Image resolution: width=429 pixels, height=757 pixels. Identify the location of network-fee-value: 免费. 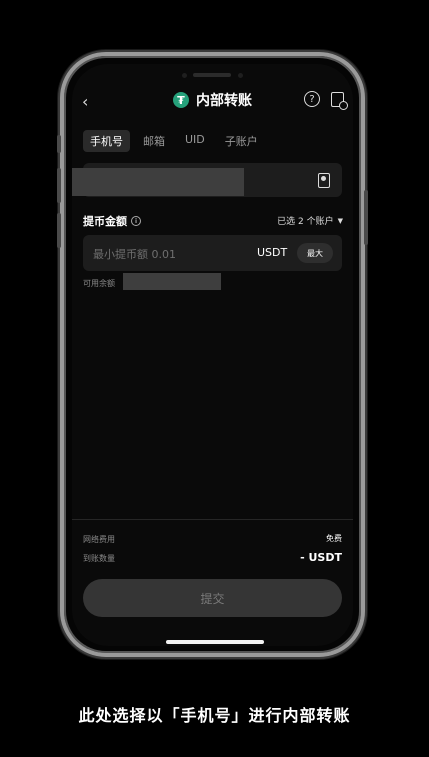
(334, 538).